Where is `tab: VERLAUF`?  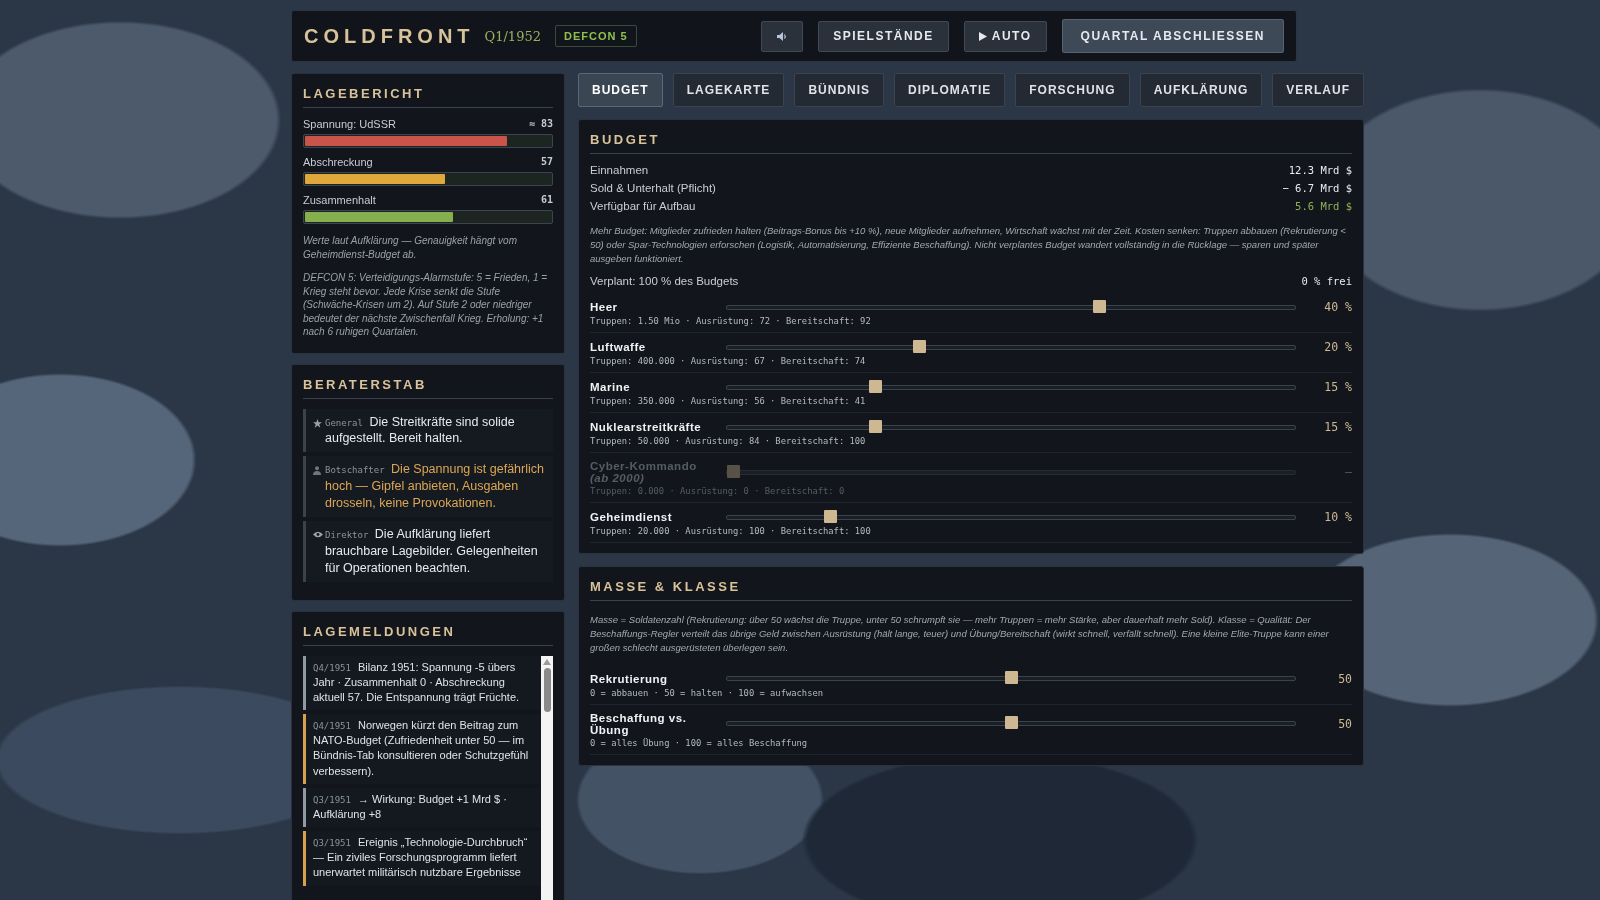
tab: VERLAUF is located at coordinates (1318, 90).